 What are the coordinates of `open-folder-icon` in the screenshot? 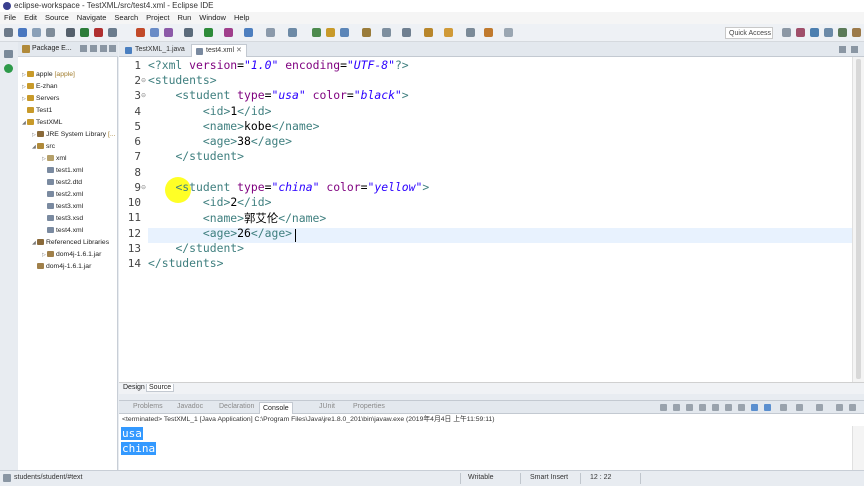 It's located at (330, 32).